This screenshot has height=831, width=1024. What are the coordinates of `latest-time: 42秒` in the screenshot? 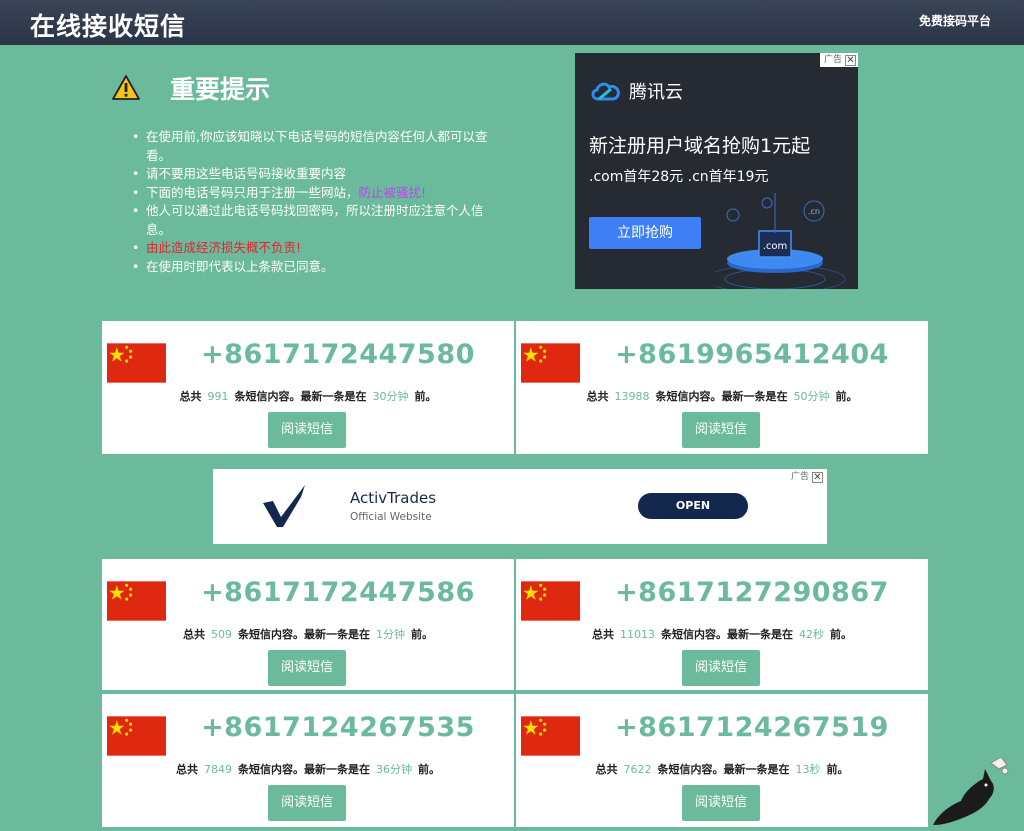 It's located at (811, 634).